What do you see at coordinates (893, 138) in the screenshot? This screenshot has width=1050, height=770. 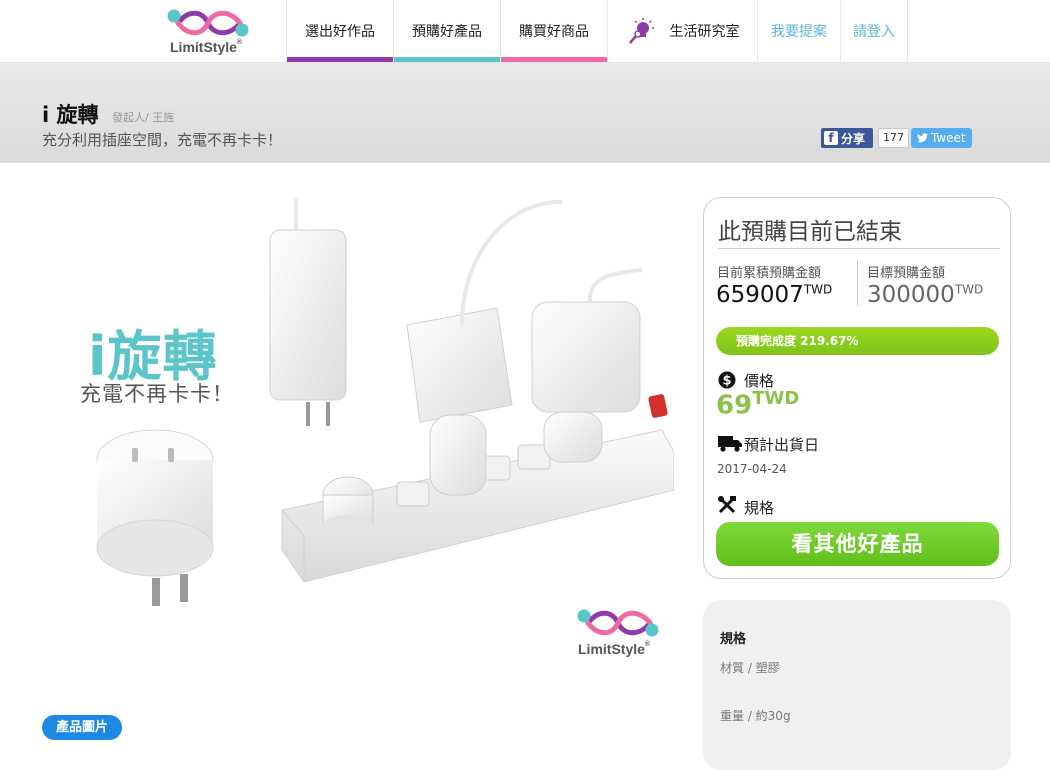 I see `share-count: 177` at bounding box center [893, 138].